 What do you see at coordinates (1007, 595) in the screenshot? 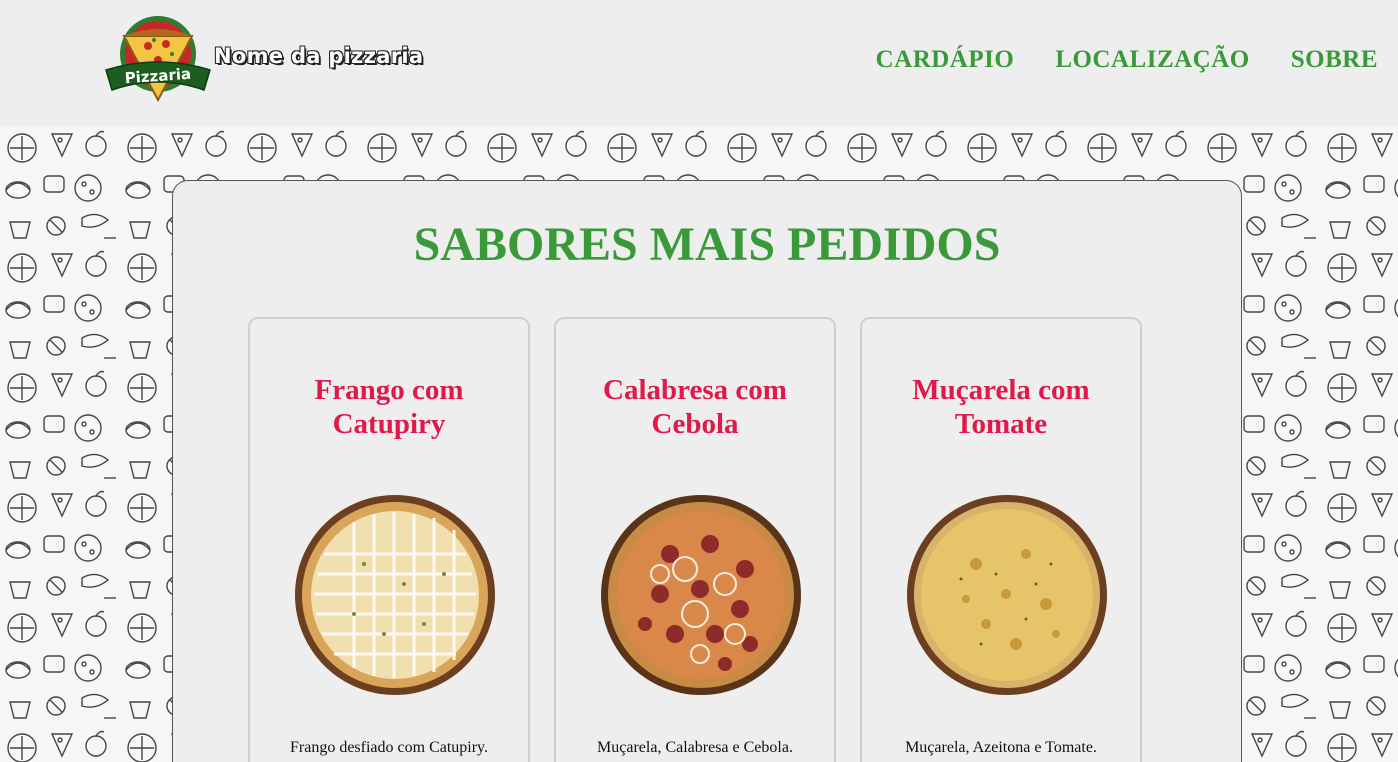
I see `pizza-mucarela-tomate-icon` at bounding box center [1007, 595].